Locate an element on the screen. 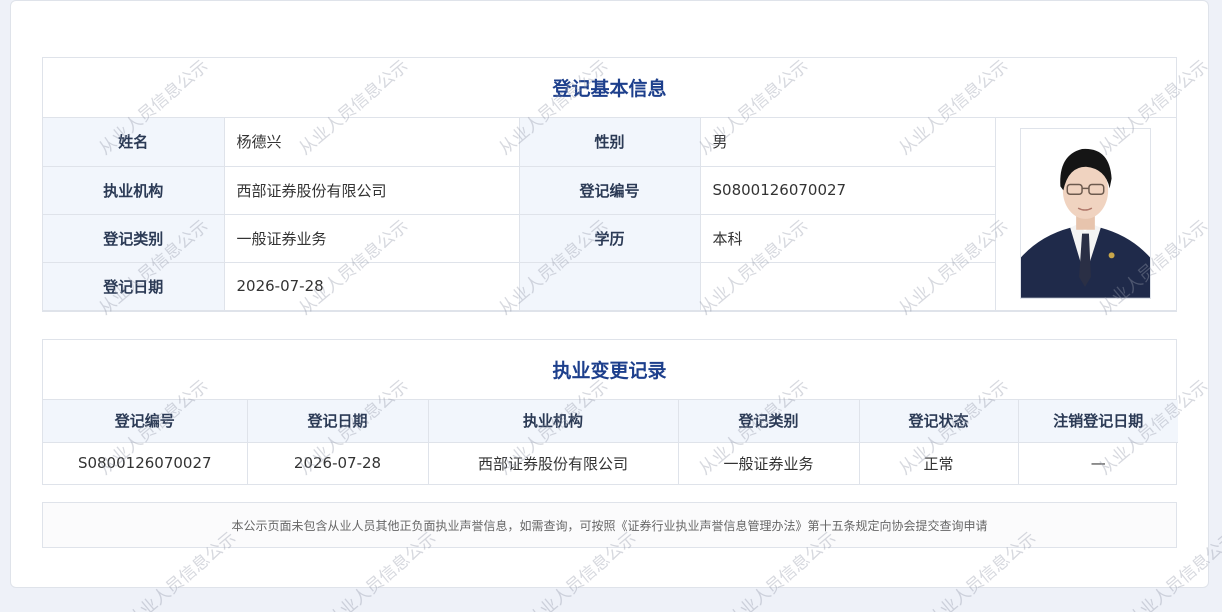 The image size is (1222, 612). person-photo-icon is located at coordinates (1086, 214).